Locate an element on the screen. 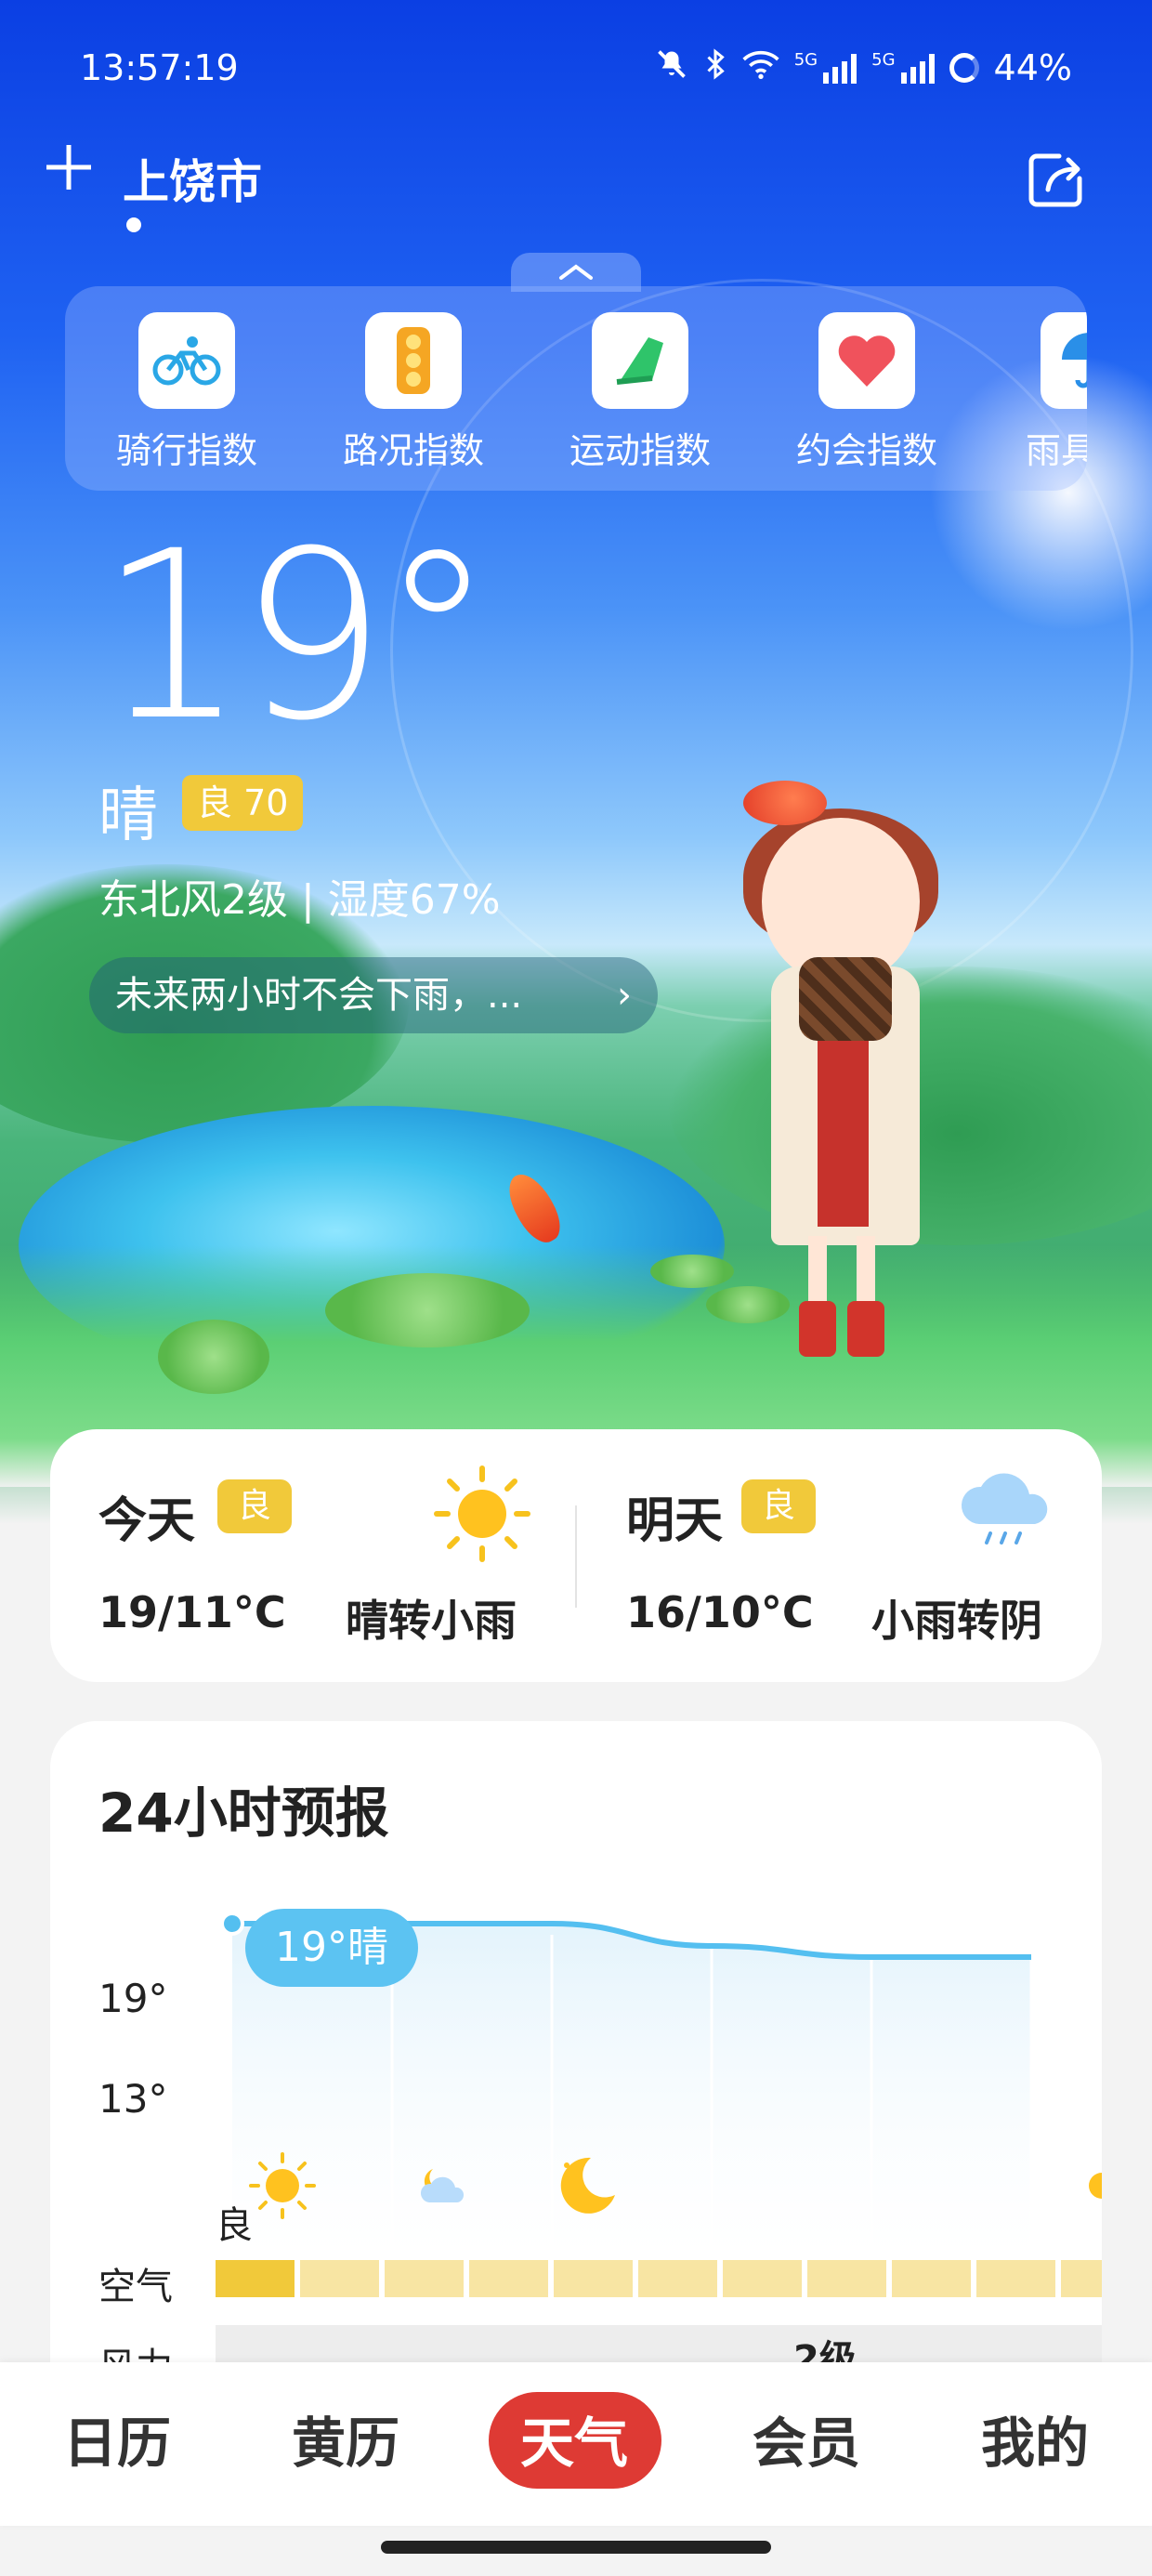  forecast-title: 24小时预报 is located at coordinates (244, 1813).